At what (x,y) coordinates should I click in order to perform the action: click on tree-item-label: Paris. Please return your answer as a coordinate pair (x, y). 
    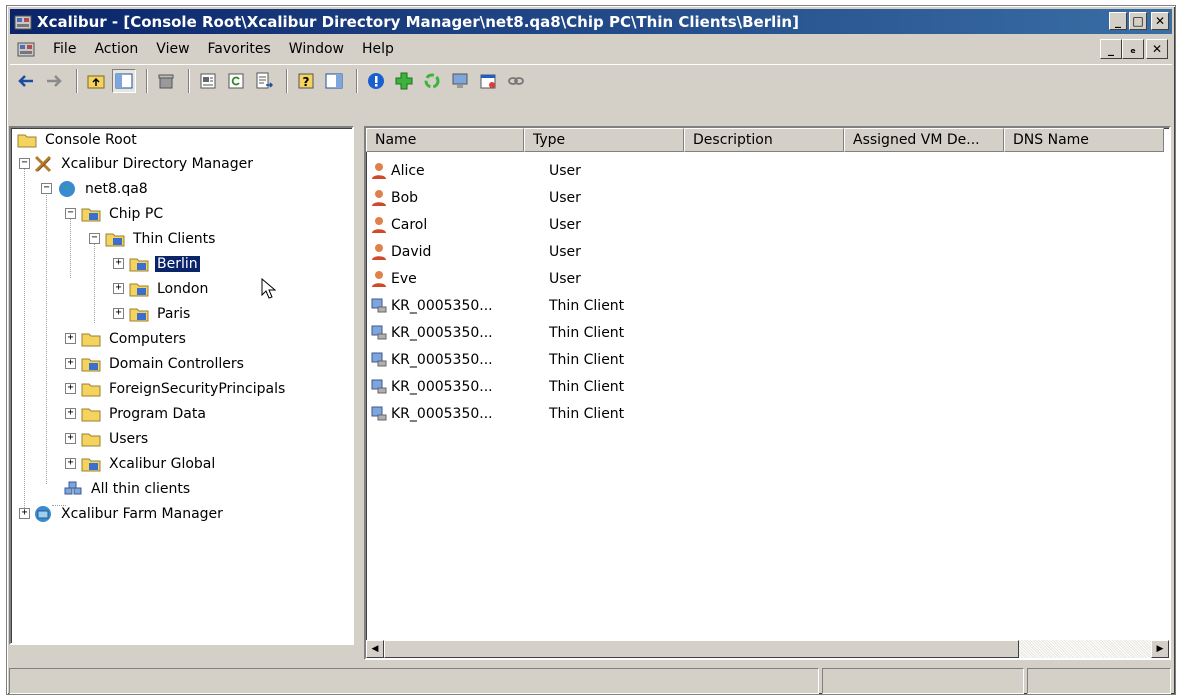
    Looking at the image, I should click on (174, 314).